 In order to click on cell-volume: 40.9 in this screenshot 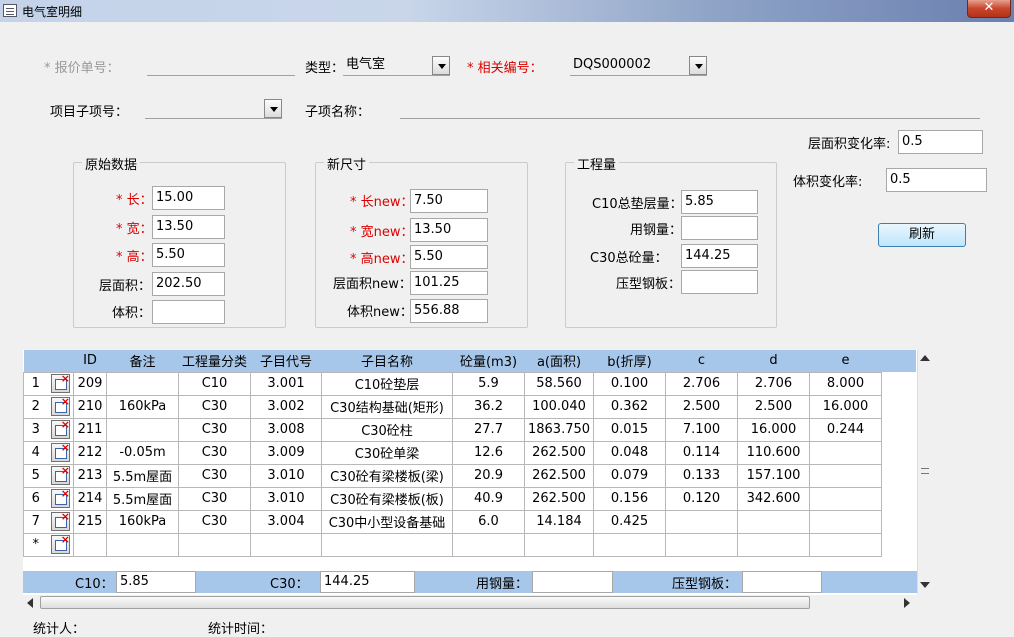, I will do `click(488, 498)`.